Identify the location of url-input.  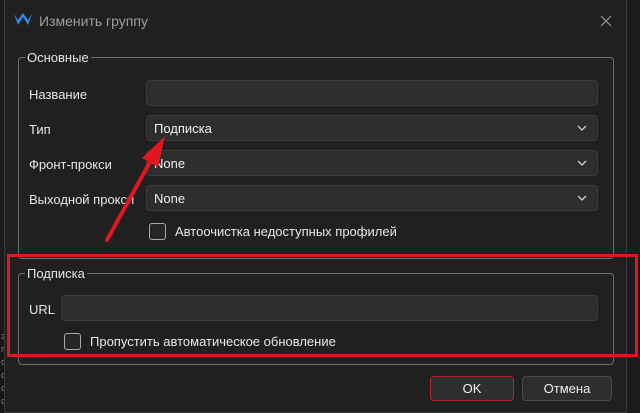
(329, 308).